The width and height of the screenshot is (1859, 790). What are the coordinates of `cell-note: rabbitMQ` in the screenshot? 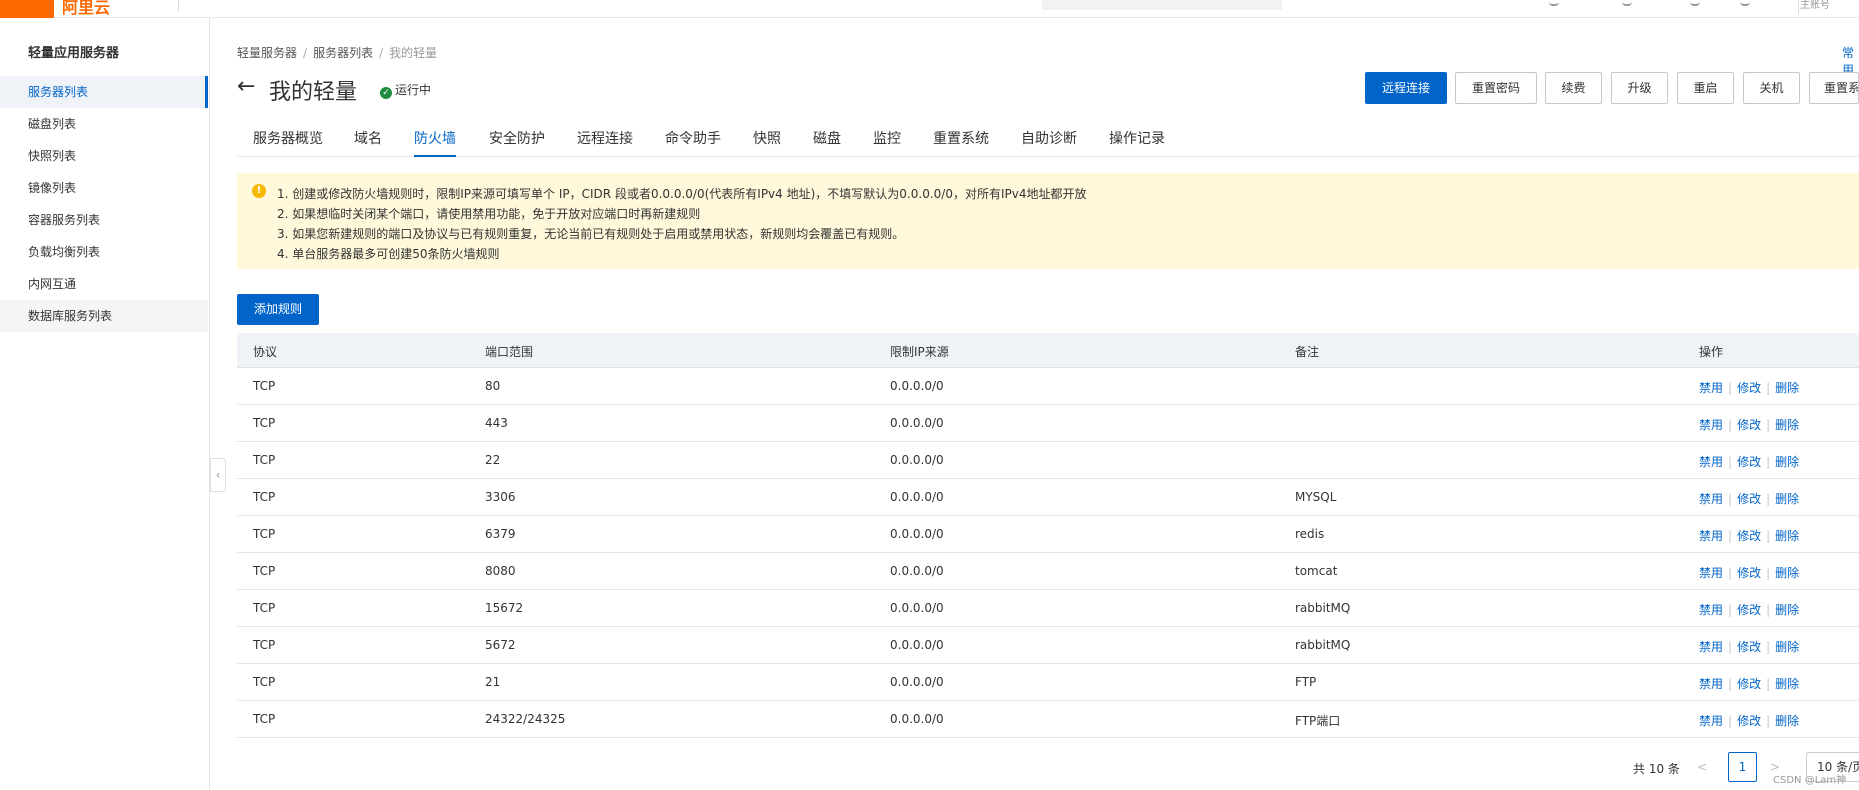 It's located at (1323, 608).